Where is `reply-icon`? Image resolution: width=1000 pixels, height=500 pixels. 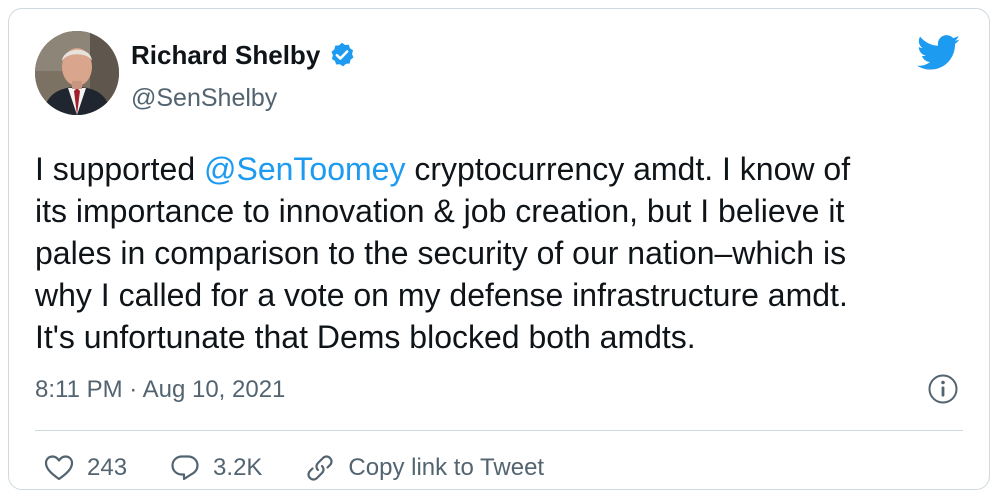 reply-icon is located at coordinates (185, 468).